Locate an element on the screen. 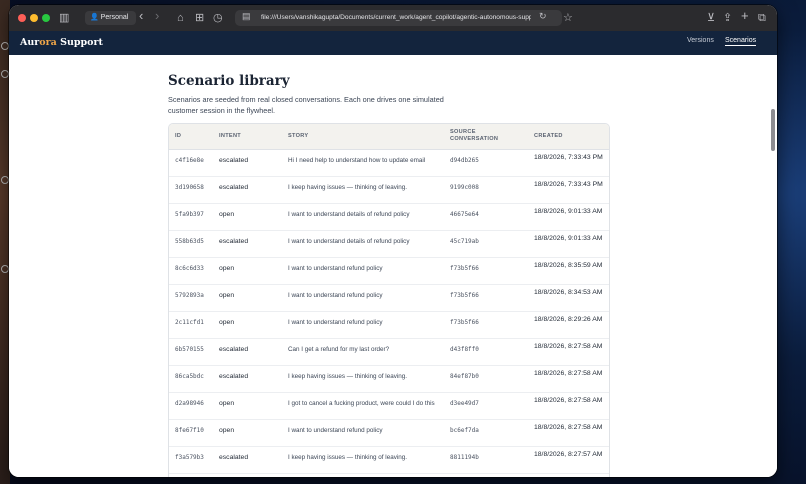 Image resolution: width=806 pixels, height=484 pixels. page-scrollbar is located at coordinates (773, 130).